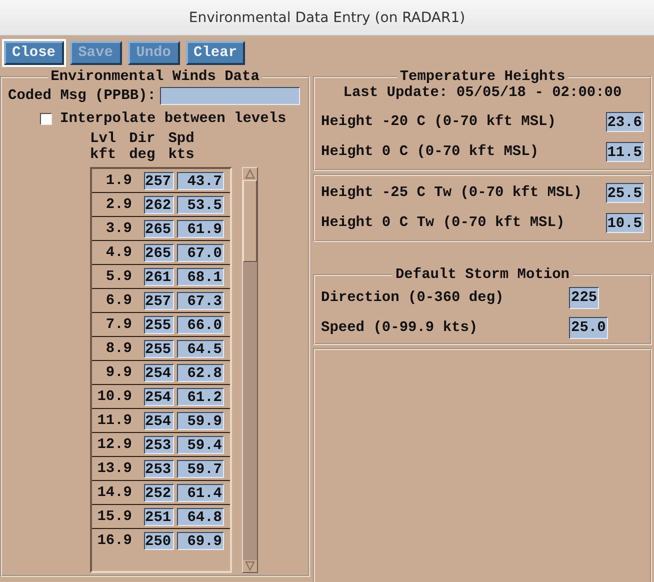 The width and height of the screenshot is (654, 582). I want to click on input-field: 25.0, so click(588, 328).